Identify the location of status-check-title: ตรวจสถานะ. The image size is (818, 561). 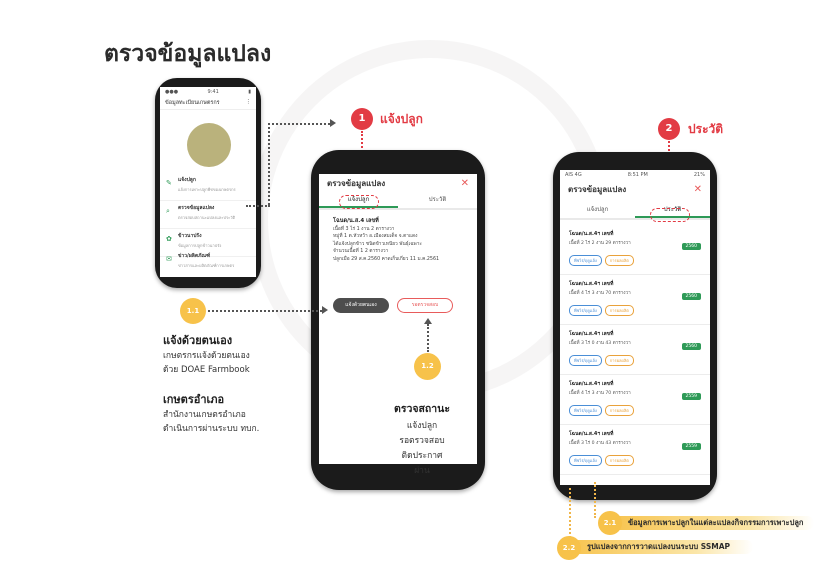
(422, 409).